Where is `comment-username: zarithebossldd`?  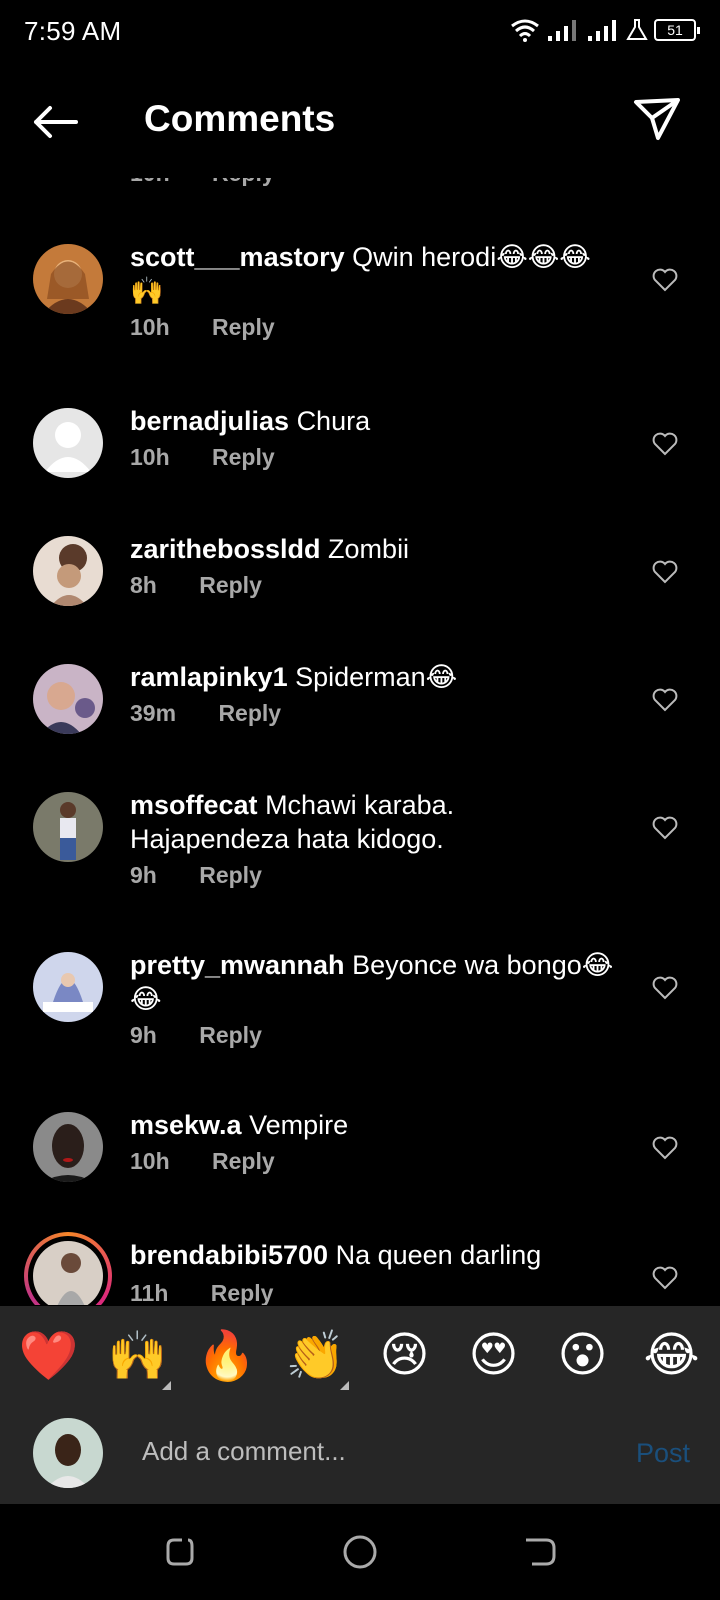
comment-username: zarithebossldd is located at coordinates (225, 549).